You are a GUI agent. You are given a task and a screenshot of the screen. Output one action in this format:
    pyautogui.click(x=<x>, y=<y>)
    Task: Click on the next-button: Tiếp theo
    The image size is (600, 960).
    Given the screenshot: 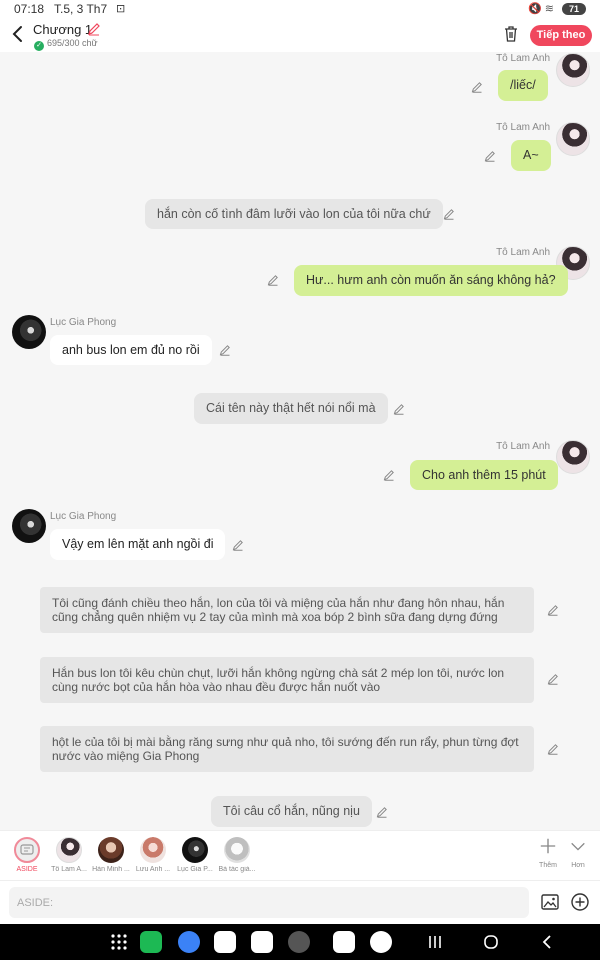 What is the action you would take?
    pyautogui.click(x=561, y=35)
    